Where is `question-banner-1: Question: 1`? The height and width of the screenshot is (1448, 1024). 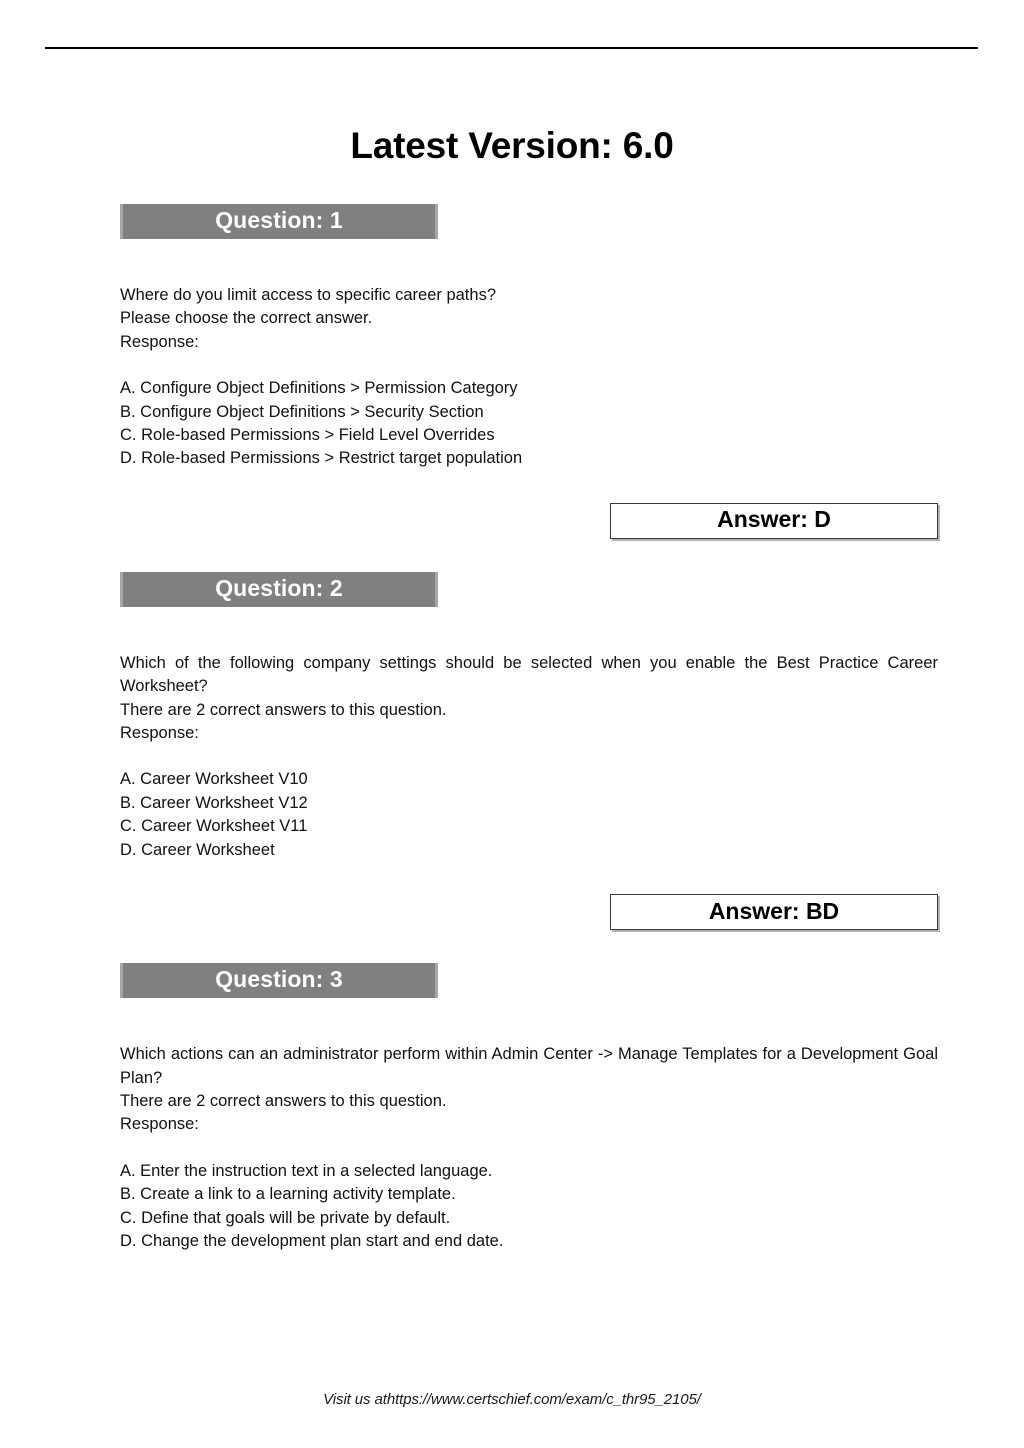 question-banner-1: Question: 1 is located at coordinates (279, 221).